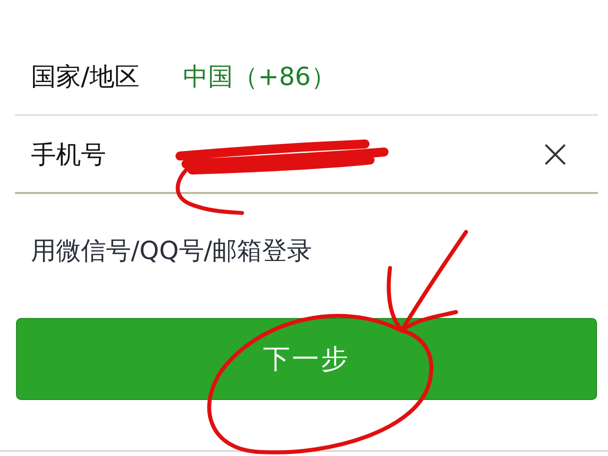  I want to click on alt-login-link: 用微信号/QQ号/邮箱登录, so click(319, 254).